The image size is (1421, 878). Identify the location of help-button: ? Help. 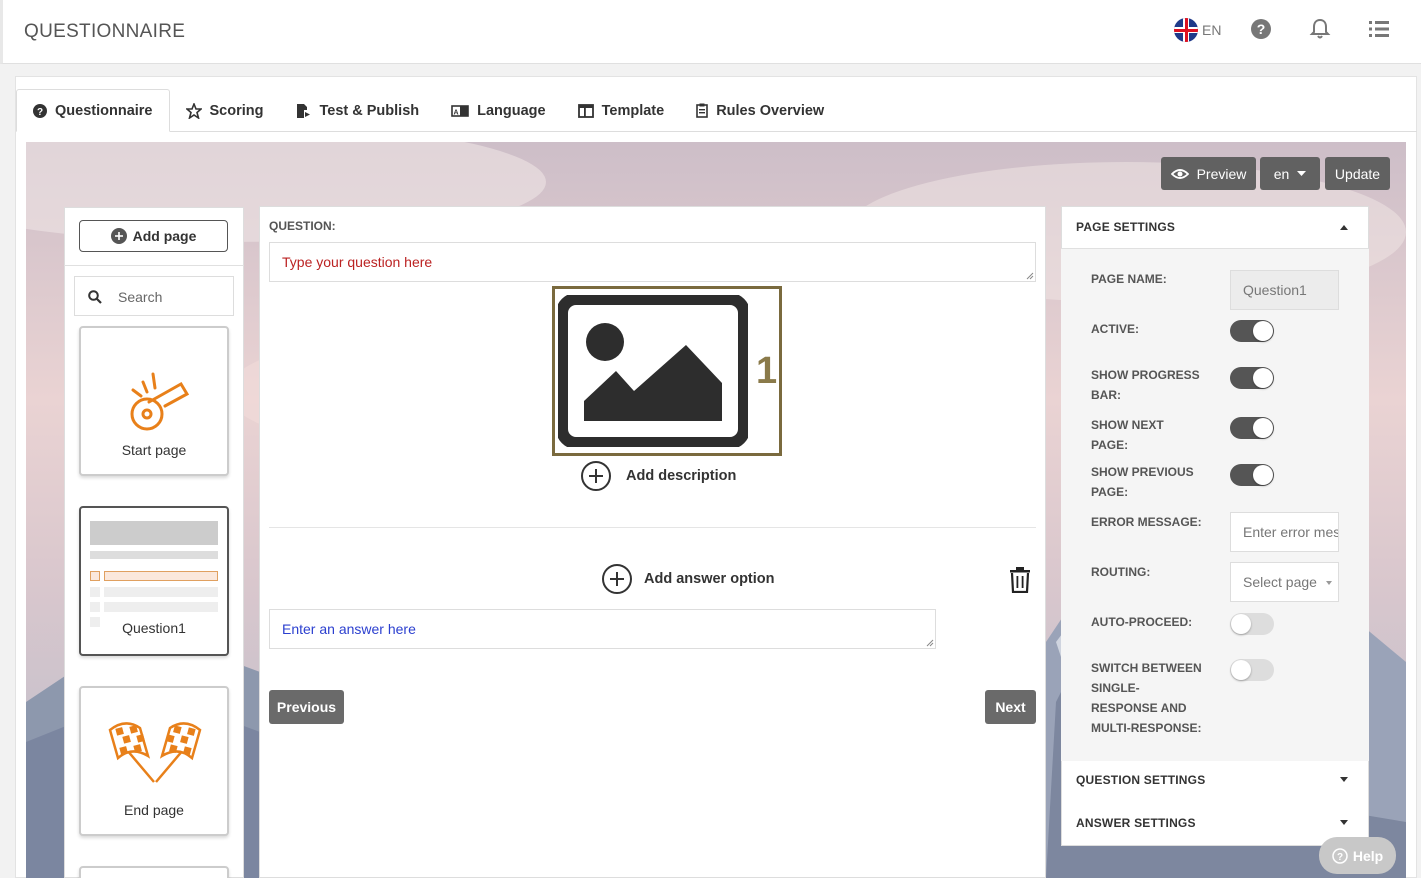
(1357, 855).